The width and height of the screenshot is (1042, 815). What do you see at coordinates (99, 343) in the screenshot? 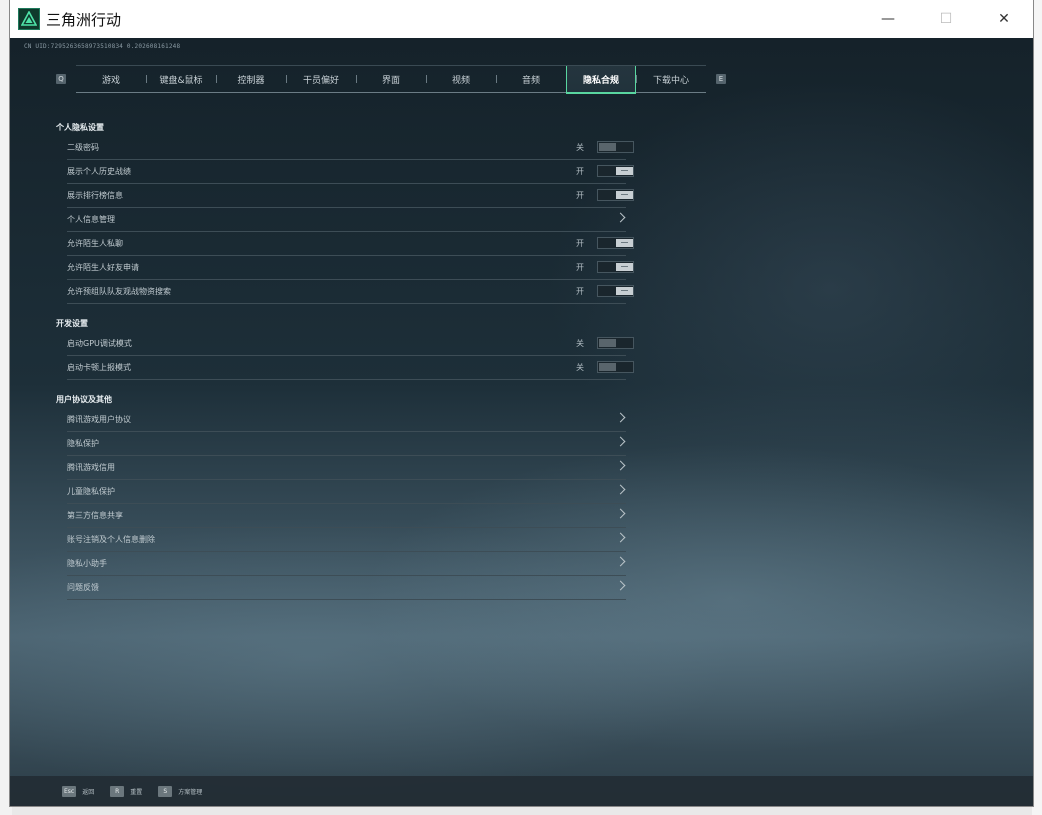
I see `setting-label: 启动GPU调试模式` at bounding box center [99, 343].